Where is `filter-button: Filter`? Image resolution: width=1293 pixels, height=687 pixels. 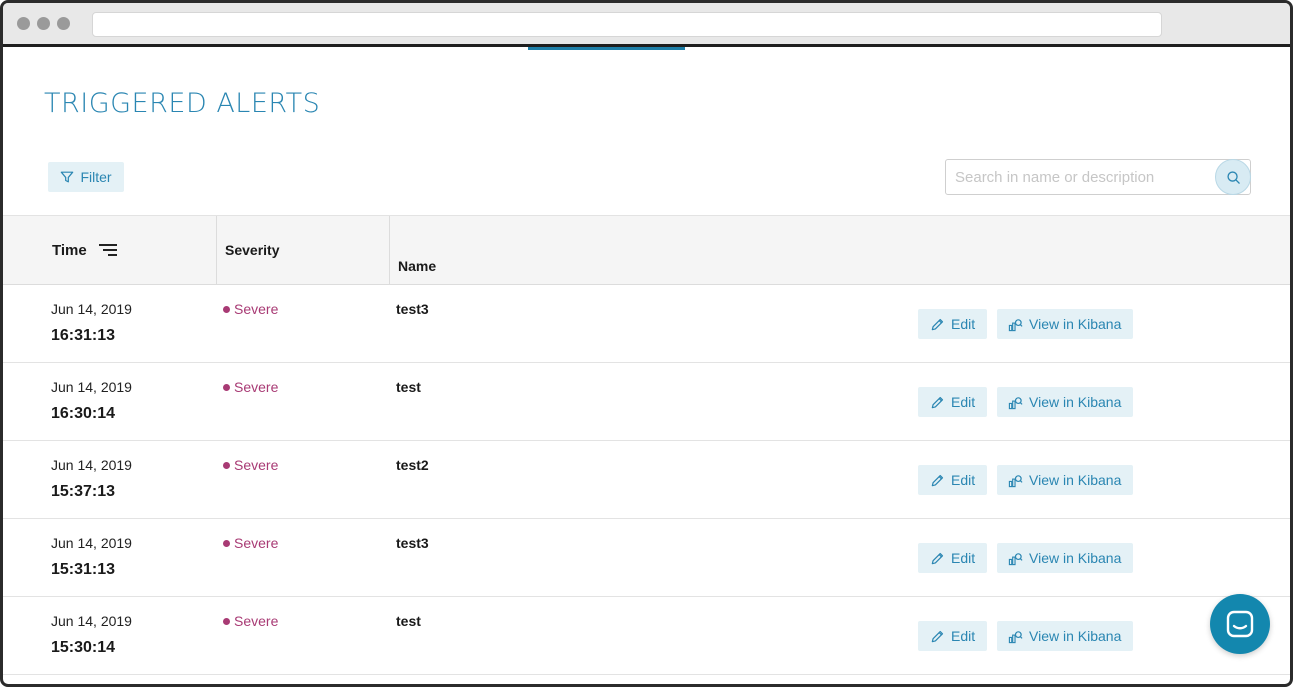 filter-button: Filter is located at coordinates (86, 177).